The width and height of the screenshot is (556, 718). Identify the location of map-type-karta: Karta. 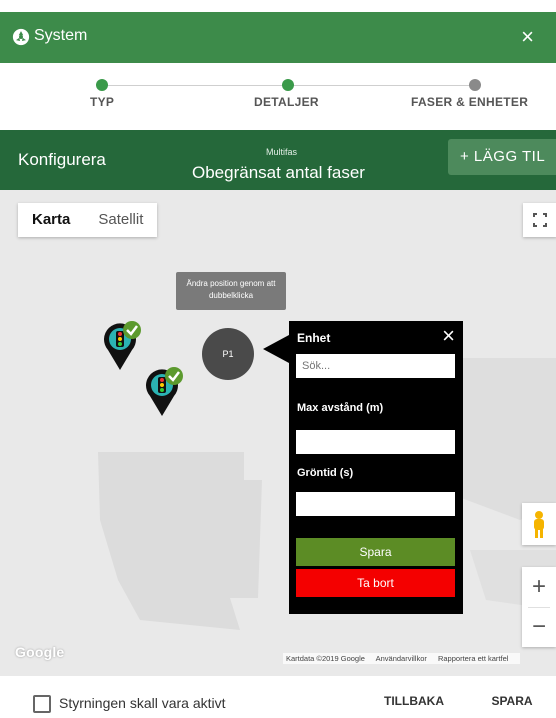
(51, 220).